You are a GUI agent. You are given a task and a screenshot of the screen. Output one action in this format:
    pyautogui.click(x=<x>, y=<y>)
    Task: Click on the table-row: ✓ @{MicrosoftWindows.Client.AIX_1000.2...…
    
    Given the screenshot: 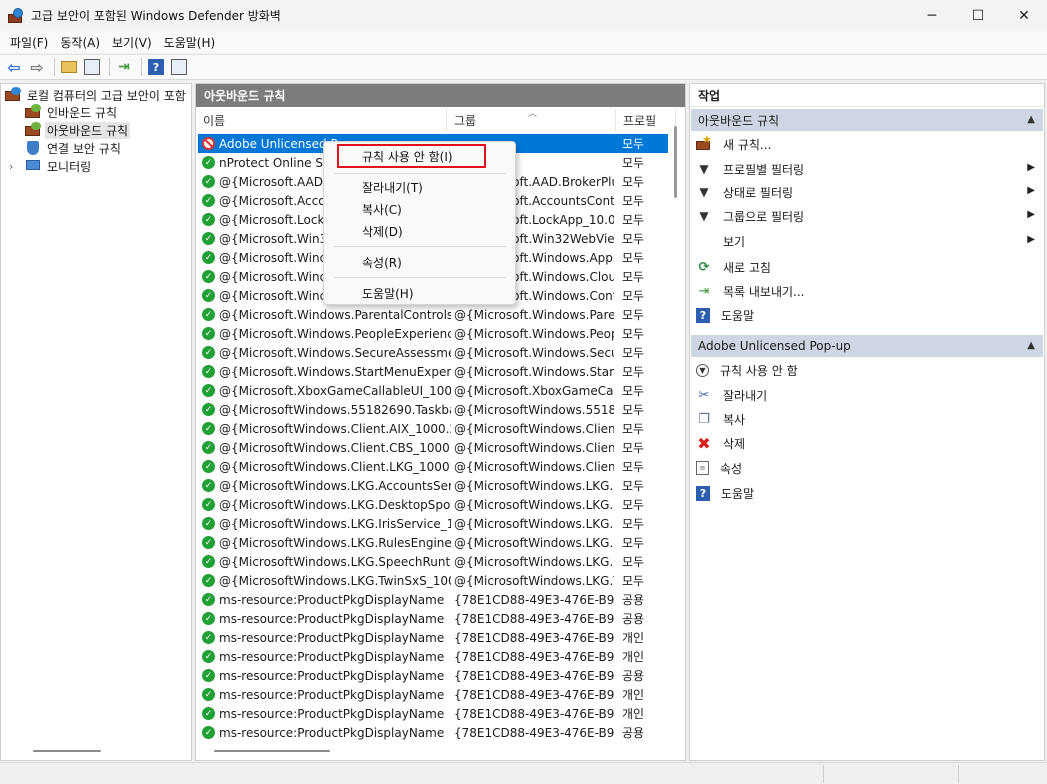 What is the action you would take?
    pyautogui.click(x=433, y=428)
    